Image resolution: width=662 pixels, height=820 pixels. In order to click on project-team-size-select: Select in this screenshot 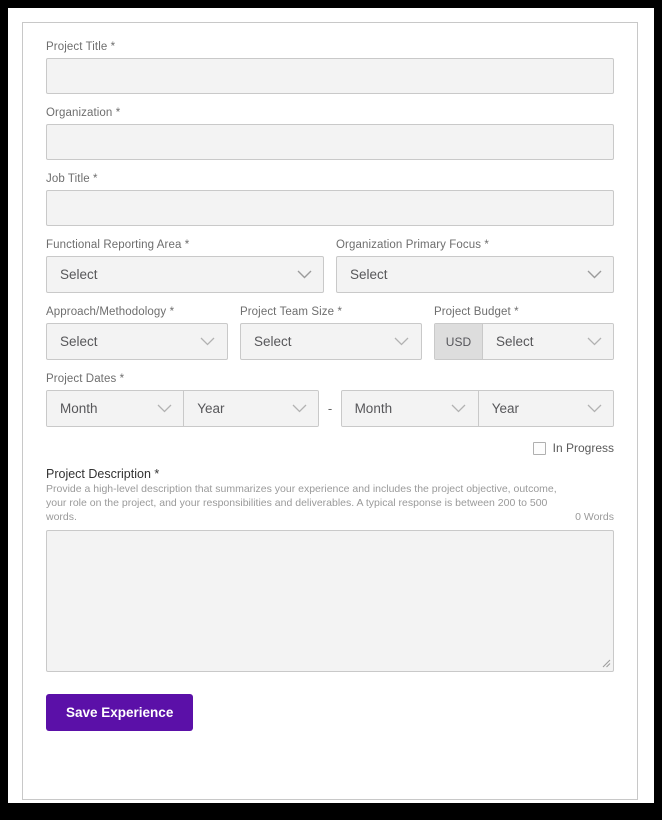, I will do `click(330, 341)`.